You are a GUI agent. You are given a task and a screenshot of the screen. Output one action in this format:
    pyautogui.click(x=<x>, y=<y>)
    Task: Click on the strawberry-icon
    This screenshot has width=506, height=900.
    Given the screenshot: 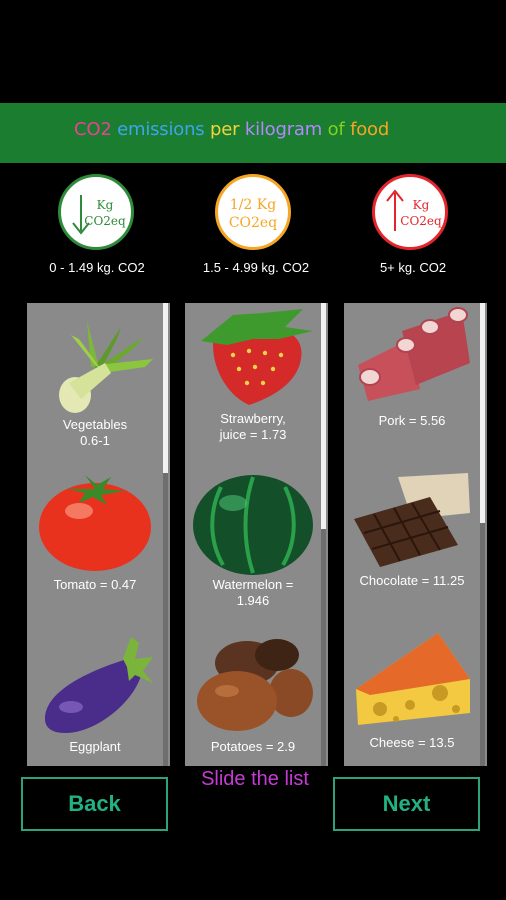 What is the action you would take?
    pyautogui.click(x=257, y=357)
    